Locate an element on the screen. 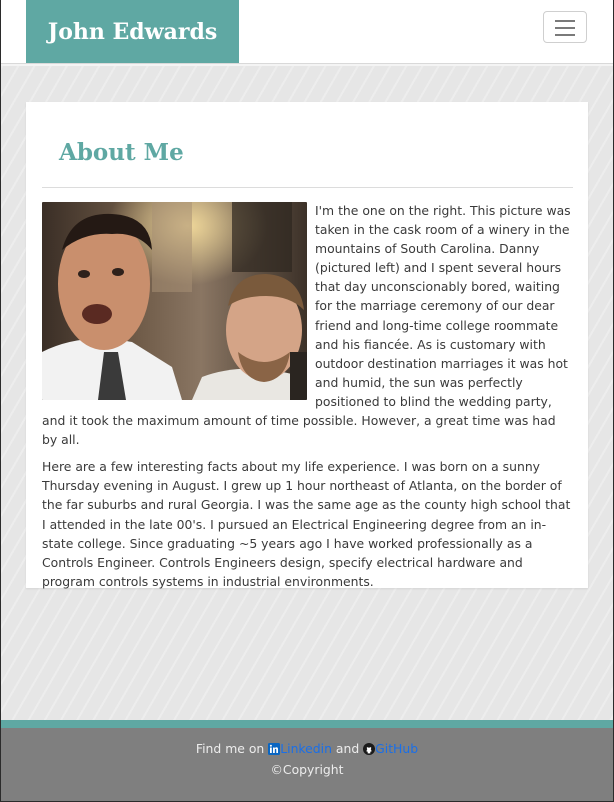 The height and width of the screenshot is (802, 614). linkedin-link: Linkedin is located at coordinates (300, 748).